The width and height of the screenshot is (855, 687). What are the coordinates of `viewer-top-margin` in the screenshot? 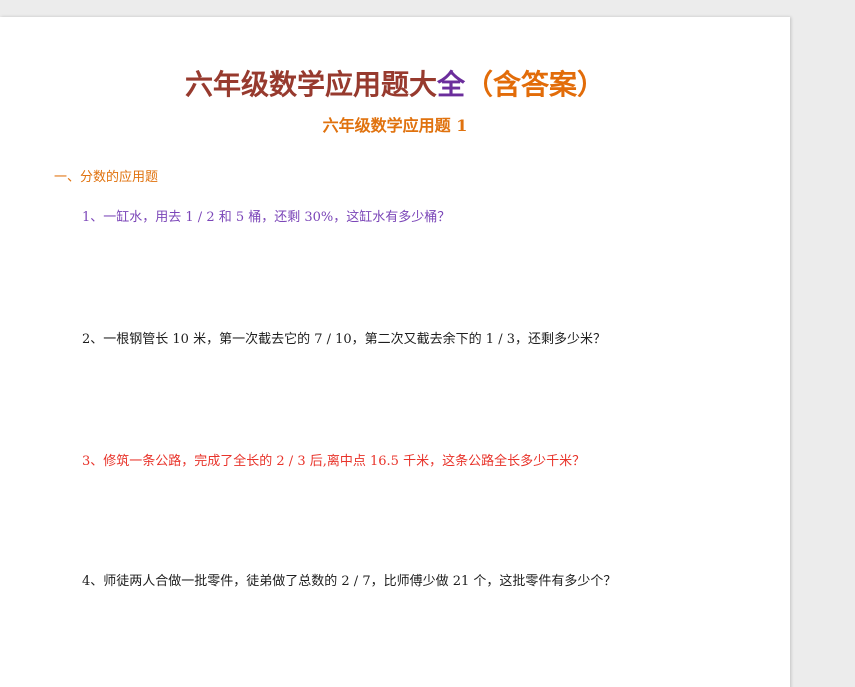 It's located at (427, 8).